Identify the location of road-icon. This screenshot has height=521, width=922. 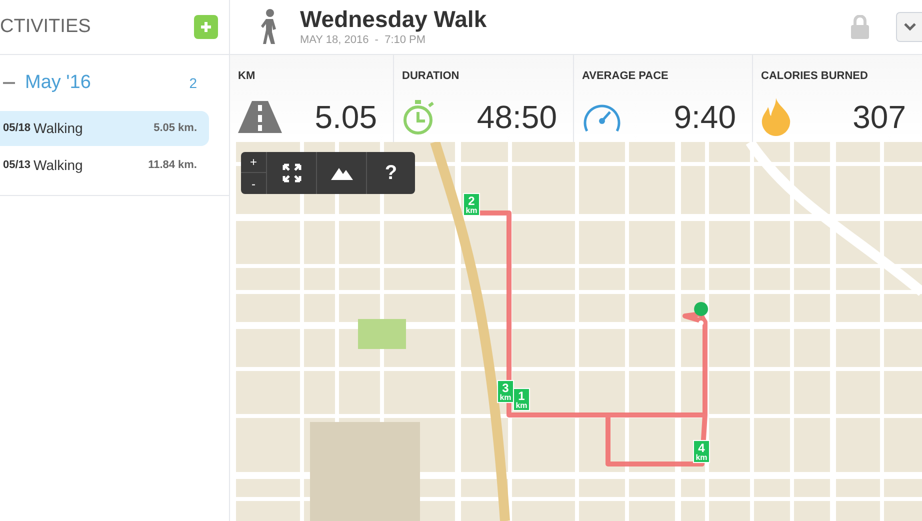
(260, 116).